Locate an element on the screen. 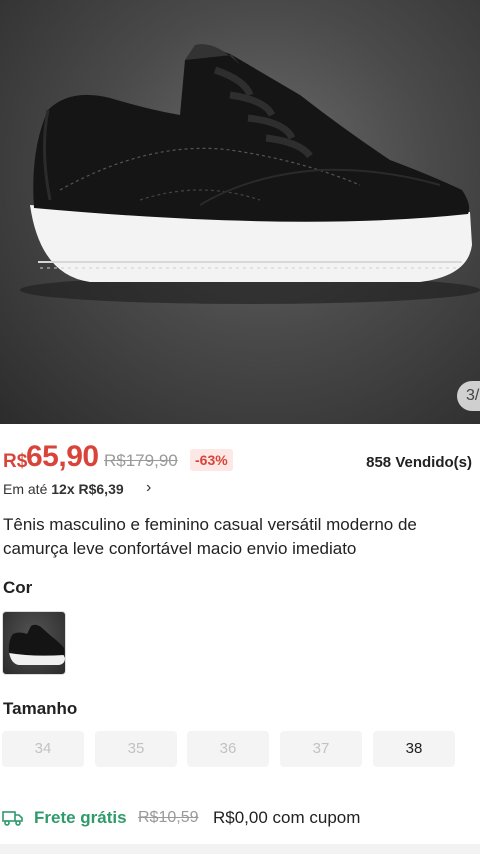  size-option-34: 34 is located at coordinates (43, 749).